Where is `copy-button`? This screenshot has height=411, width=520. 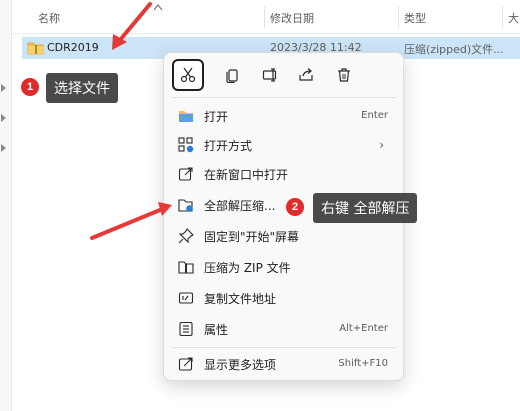 copy-button is located at coordinates (232, 75).